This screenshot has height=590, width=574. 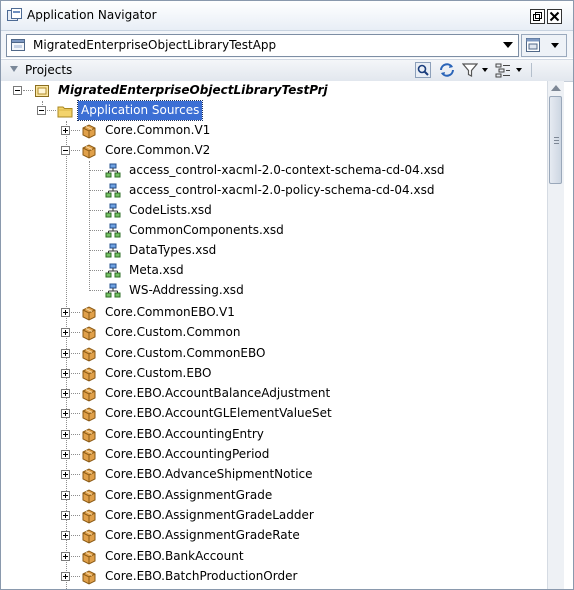 What do you see at coordinates (274, 131) in the screenshot?
I see `tree-row-package: Core.Common.V1` at bounding box center [274, 131].